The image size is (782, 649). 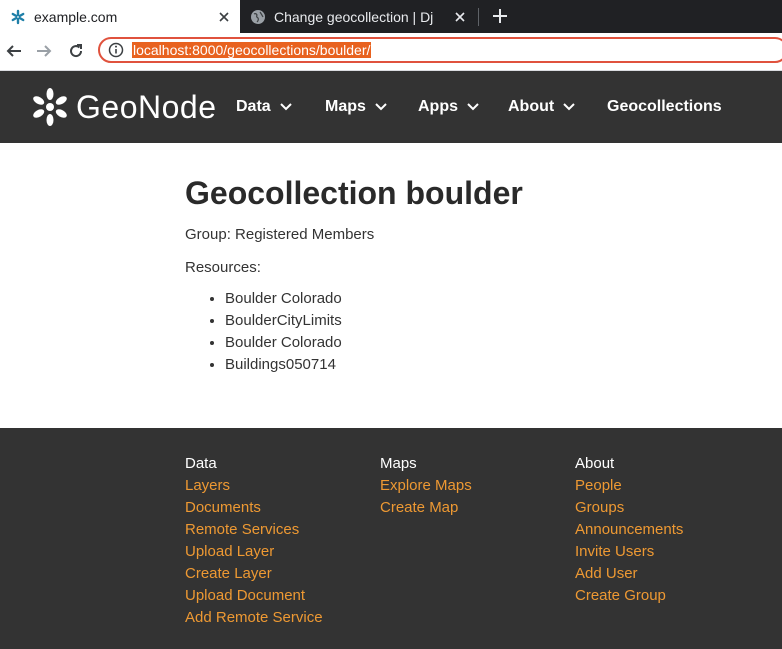 I want to click on info-icon, so click(x=116, y=50).